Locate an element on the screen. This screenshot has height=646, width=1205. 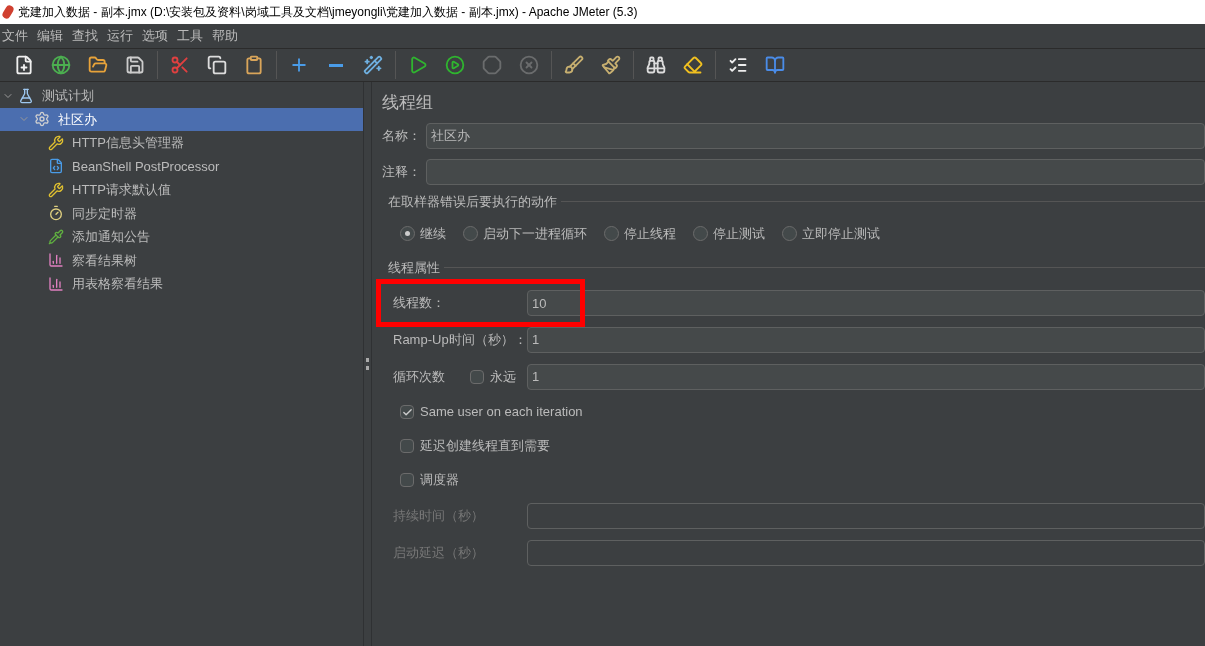
text-field: 社区办 is located at coordinates (815, 136).